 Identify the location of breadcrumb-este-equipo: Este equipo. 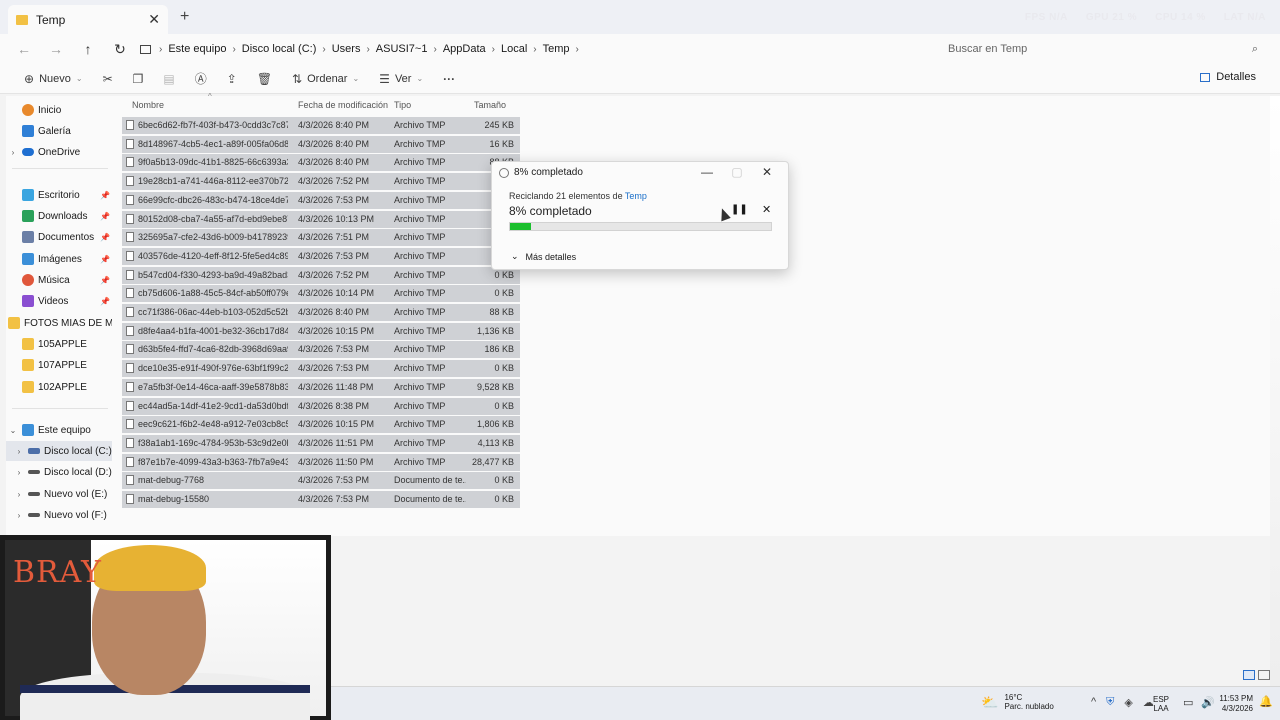
(197, 49).